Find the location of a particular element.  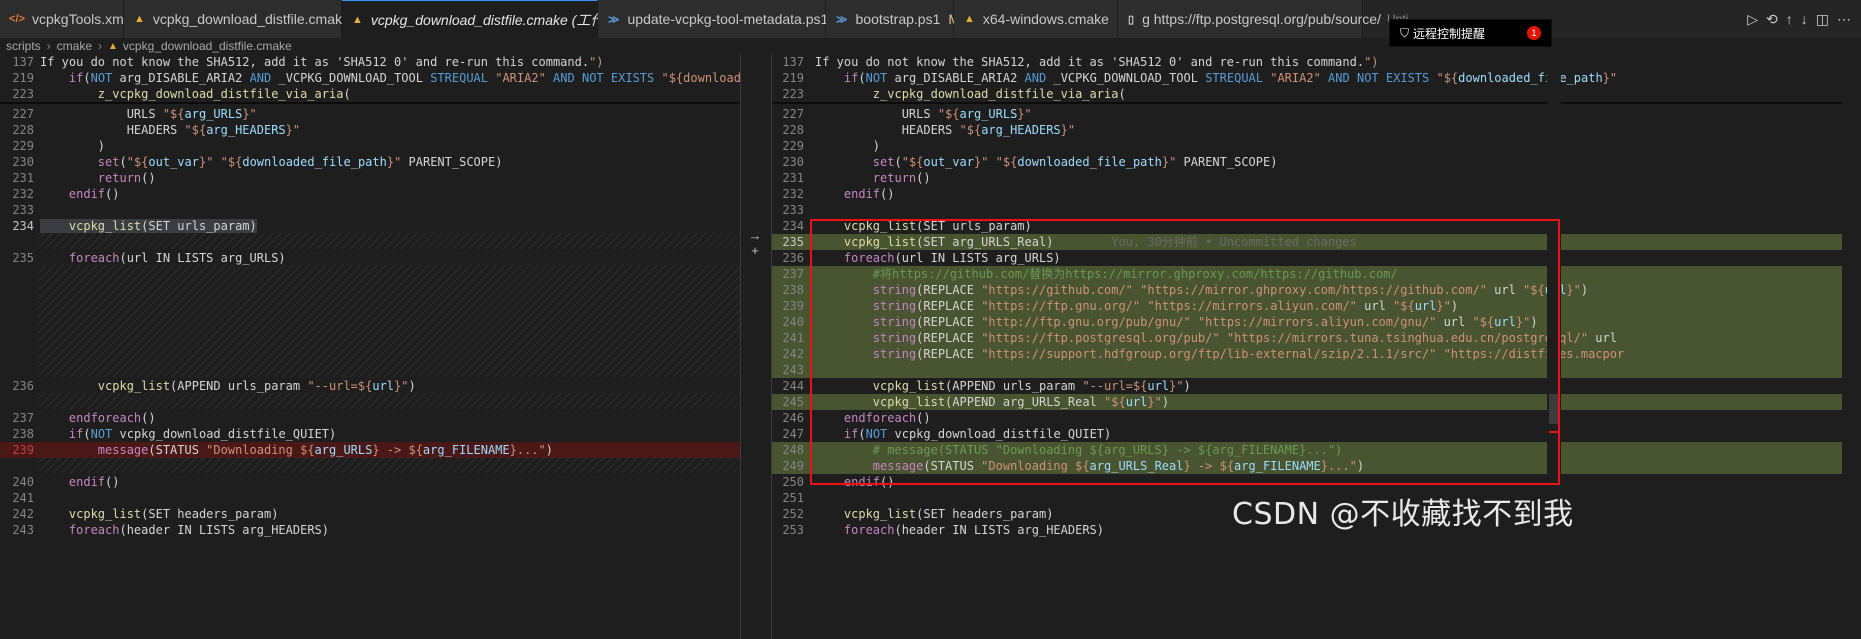

tab-bootstrap-ps1: ≫ bootstrap.ps1 M is located at coordinates (893, 19).